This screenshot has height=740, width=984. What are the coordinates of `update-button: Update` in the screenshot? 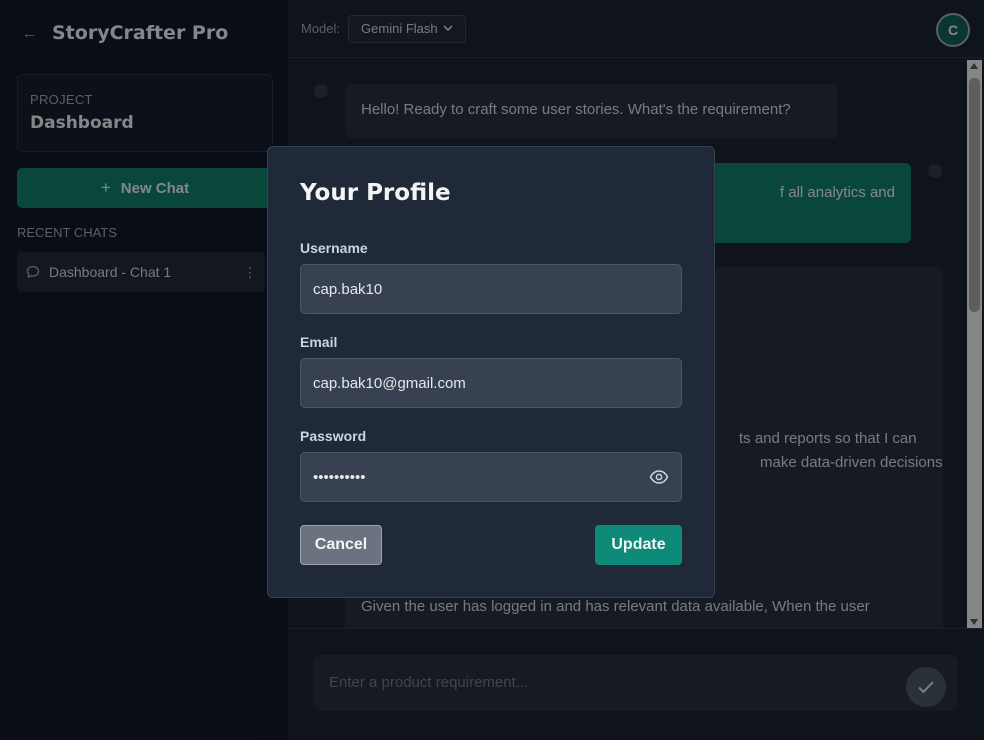 It's located at (638, 545).